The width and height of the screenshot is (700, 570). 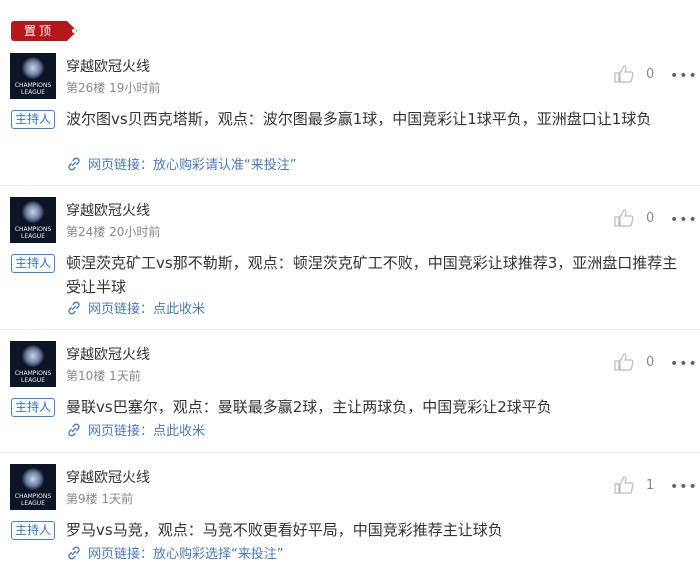 What do you see at coordinates (100, 499) in the screenshot?
I see `post-meta: 第9楼 1天前` at bounding box center [100, 499].